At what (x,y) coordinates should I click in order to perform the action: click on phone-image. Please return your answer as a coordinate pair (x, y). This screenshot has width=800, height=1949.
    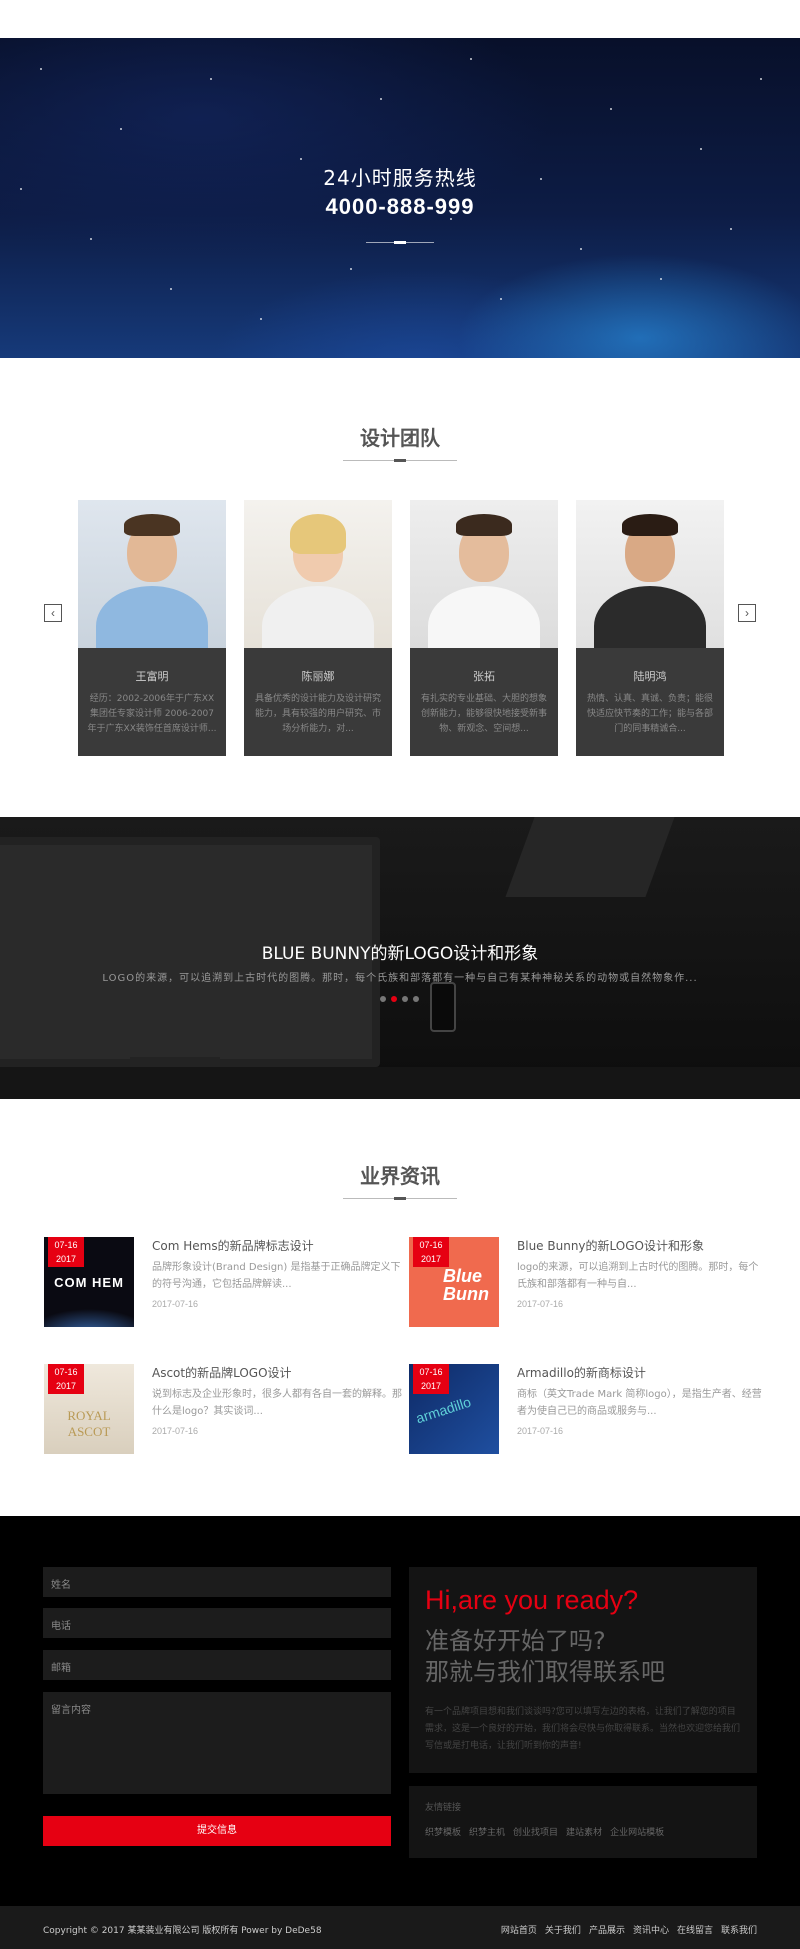
    Looking at the image, I should click on (443, 1007).